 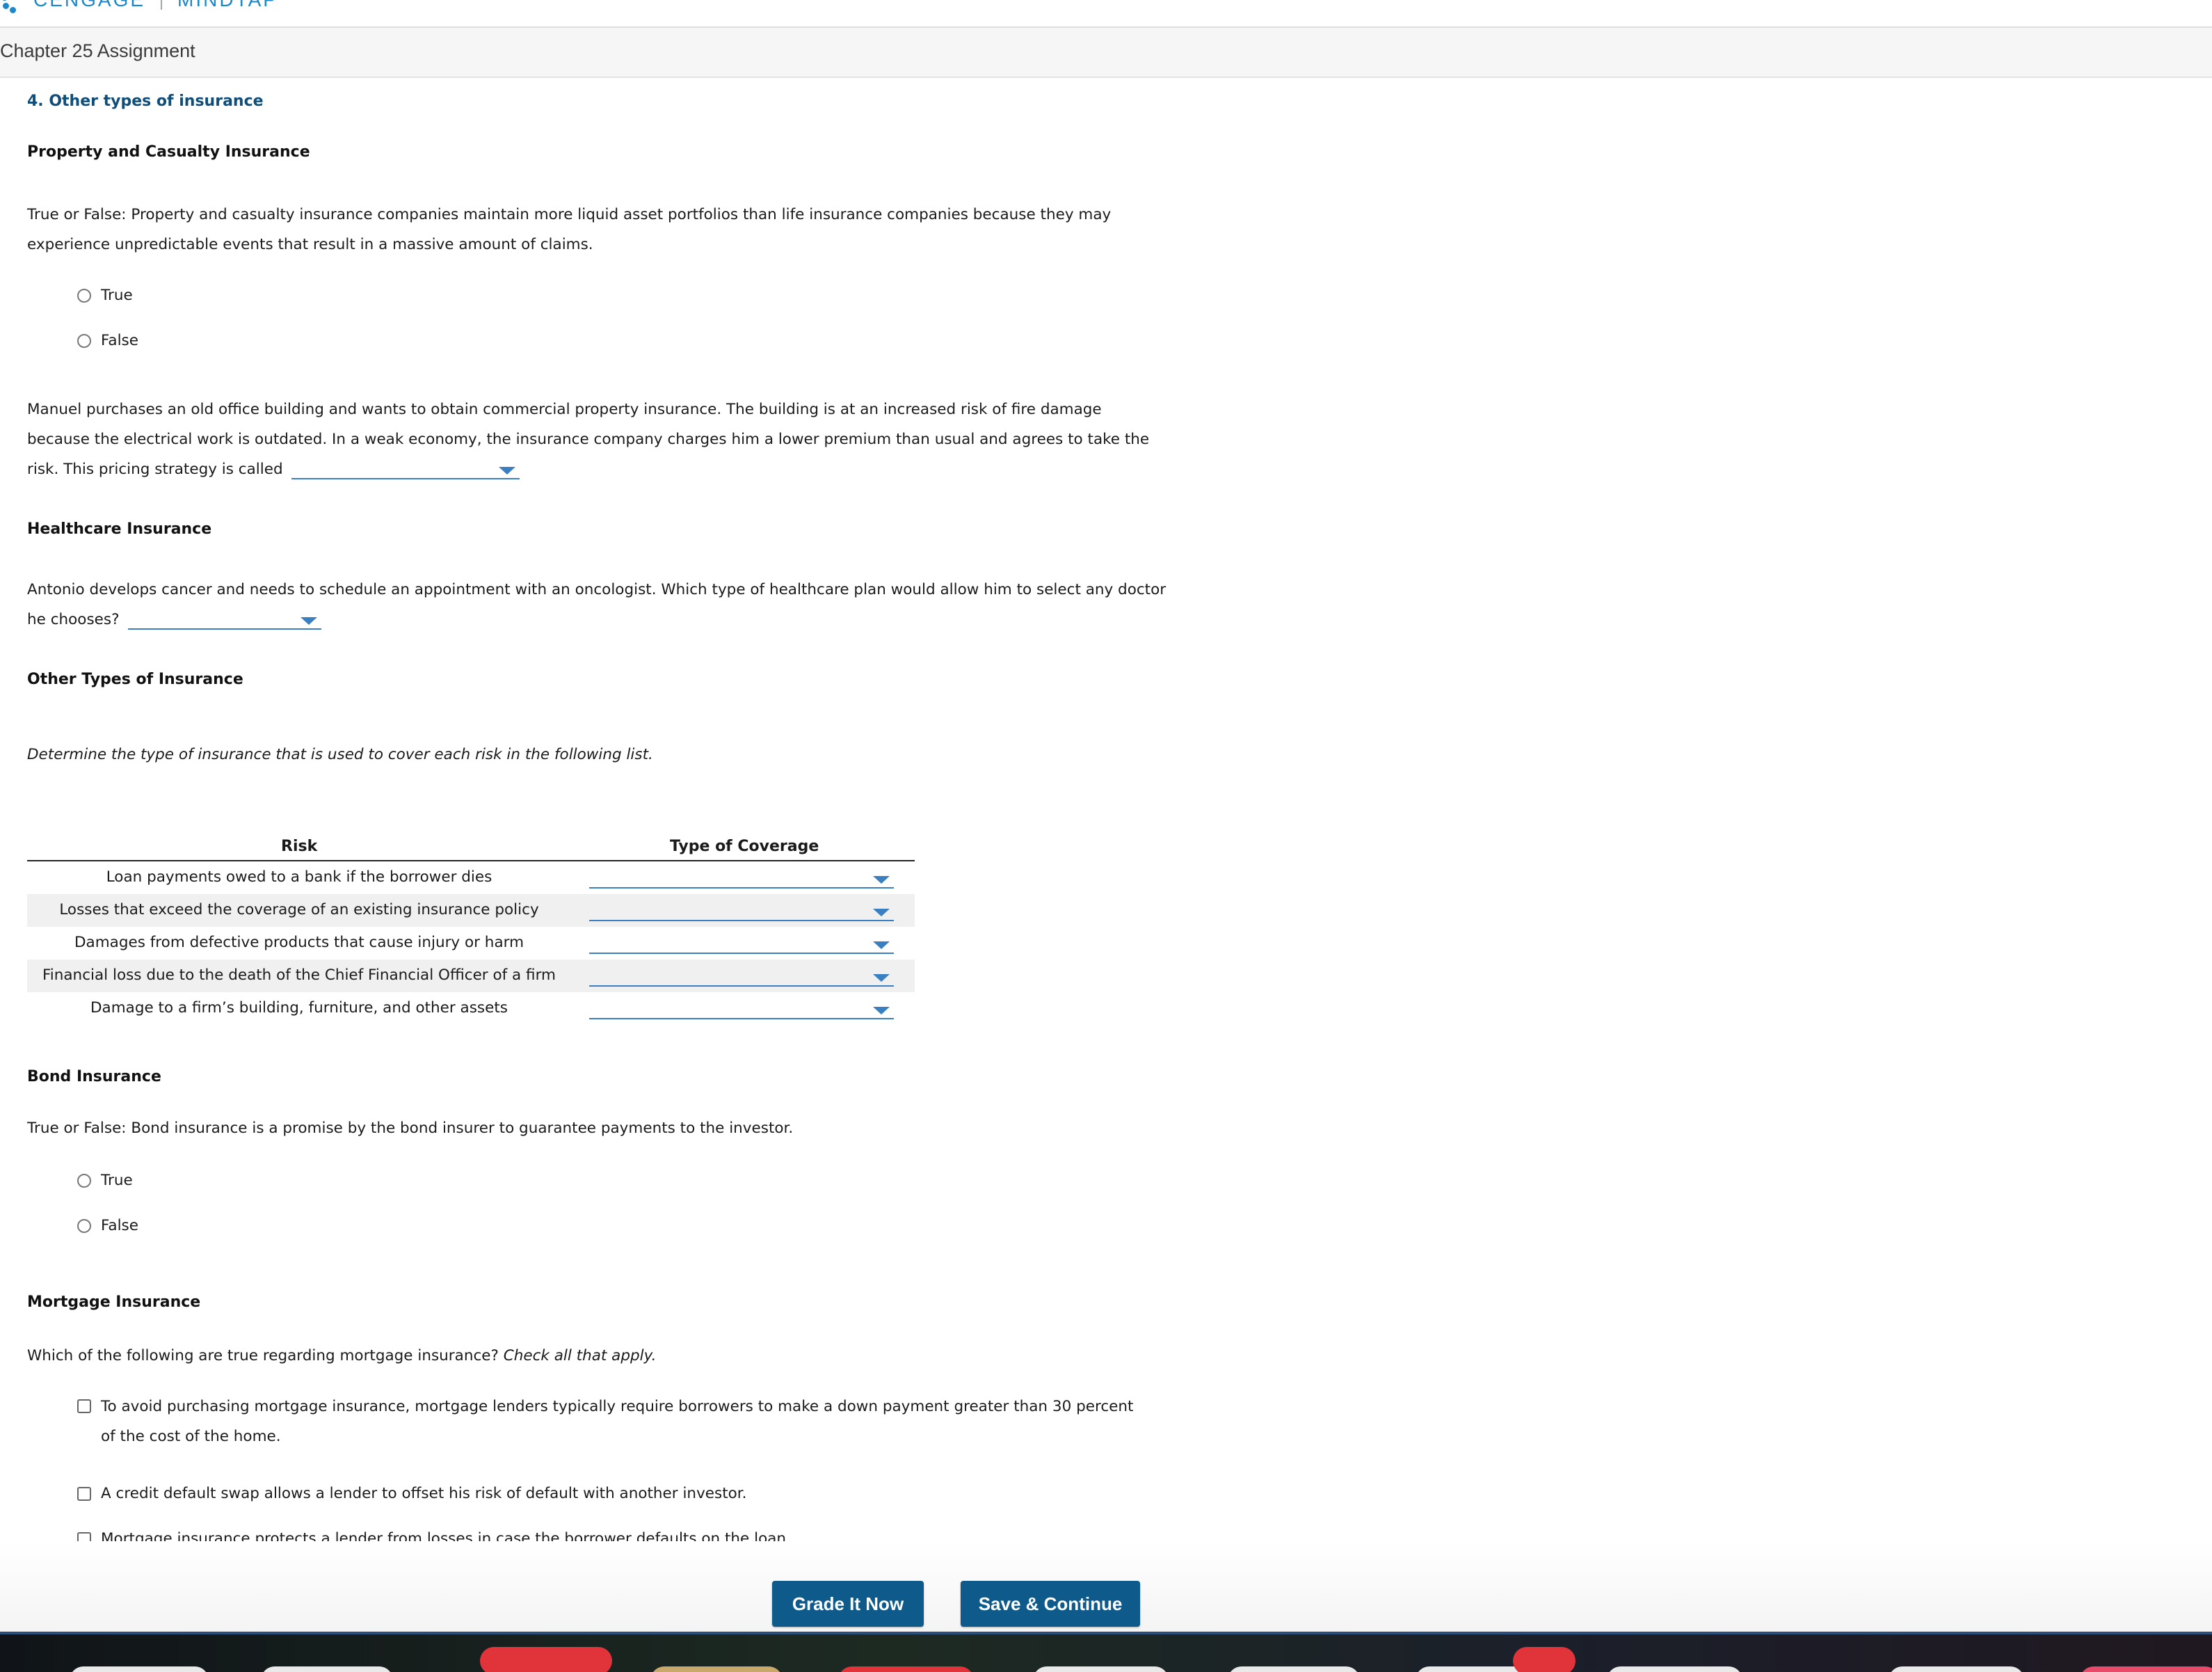 I want to click on risk-column-header: Risk, so click(x=299, y=846).